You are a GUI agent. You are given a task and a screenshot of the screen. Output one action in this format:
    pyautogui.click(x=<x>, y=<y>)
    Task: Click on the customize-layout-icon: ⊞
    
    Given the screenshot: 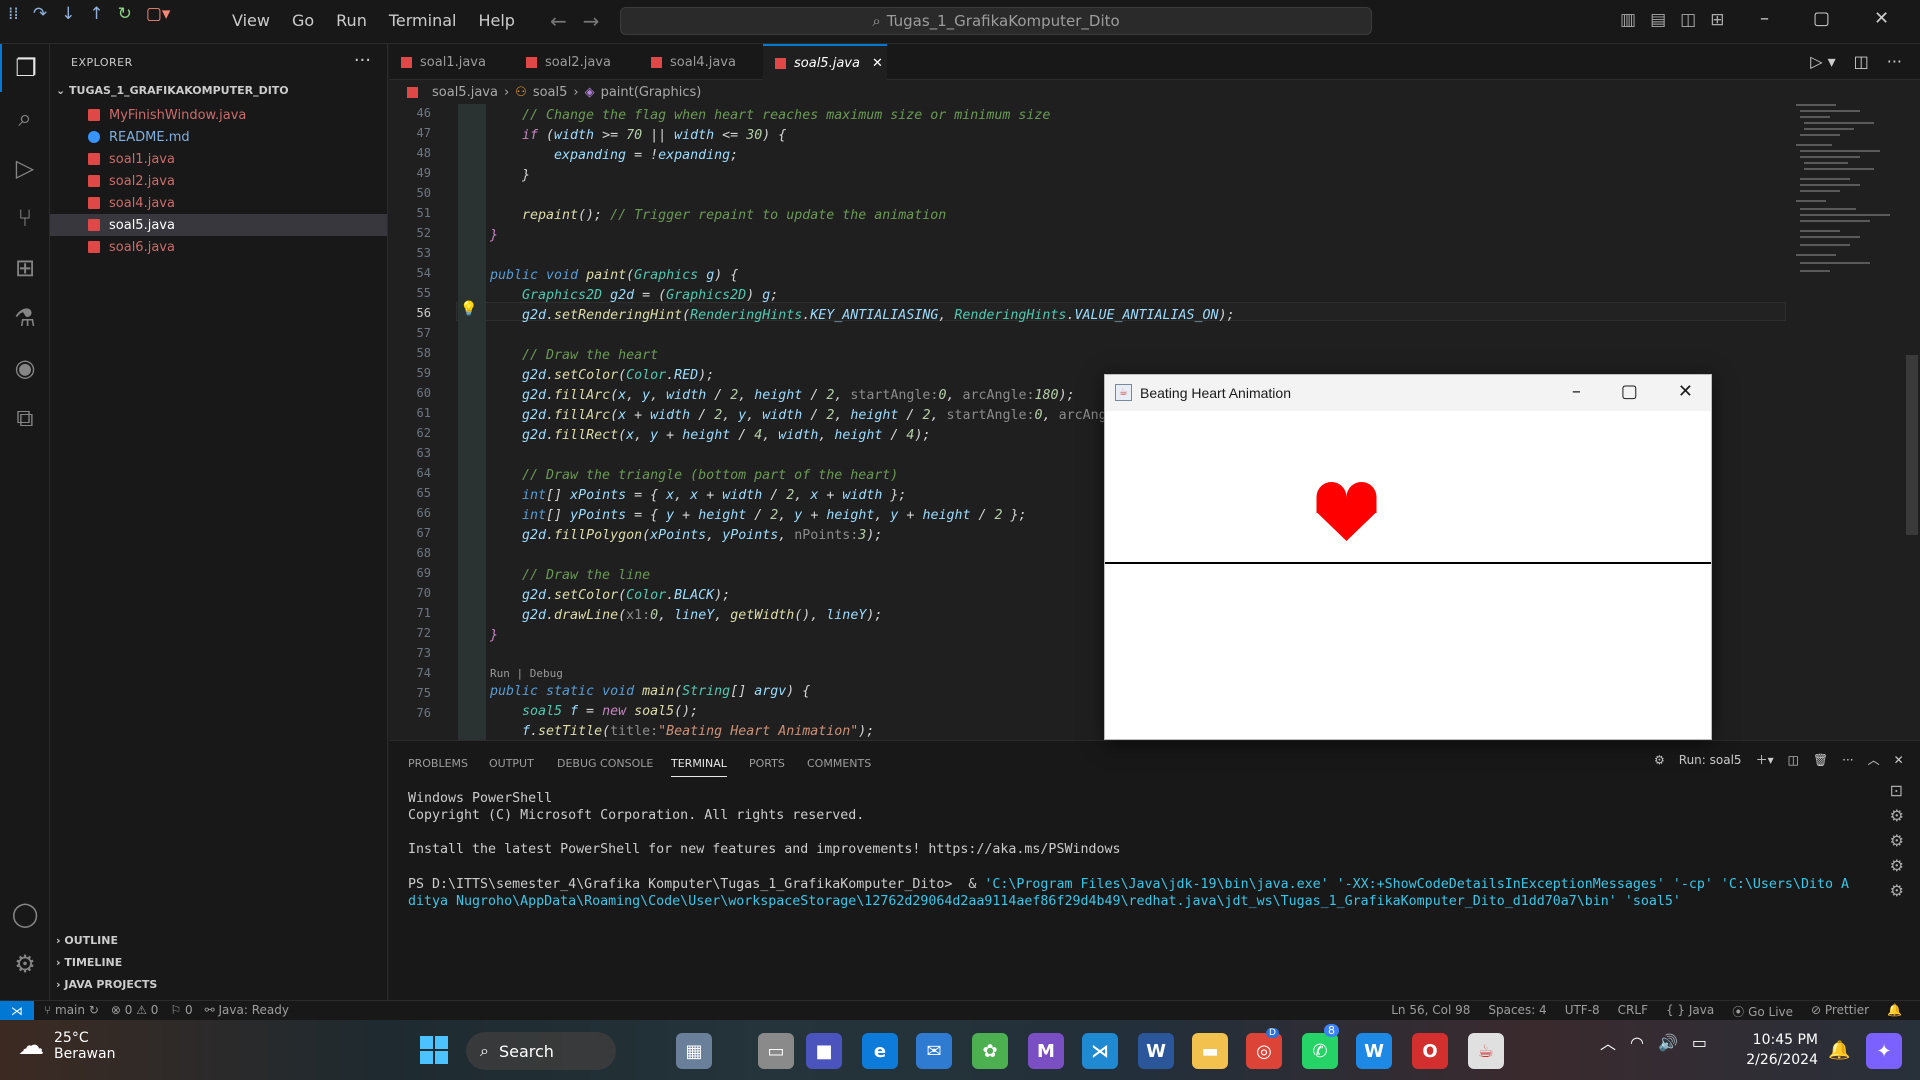 What is the action you would take?
    pyautogui.click(x=1717, y=20)
    